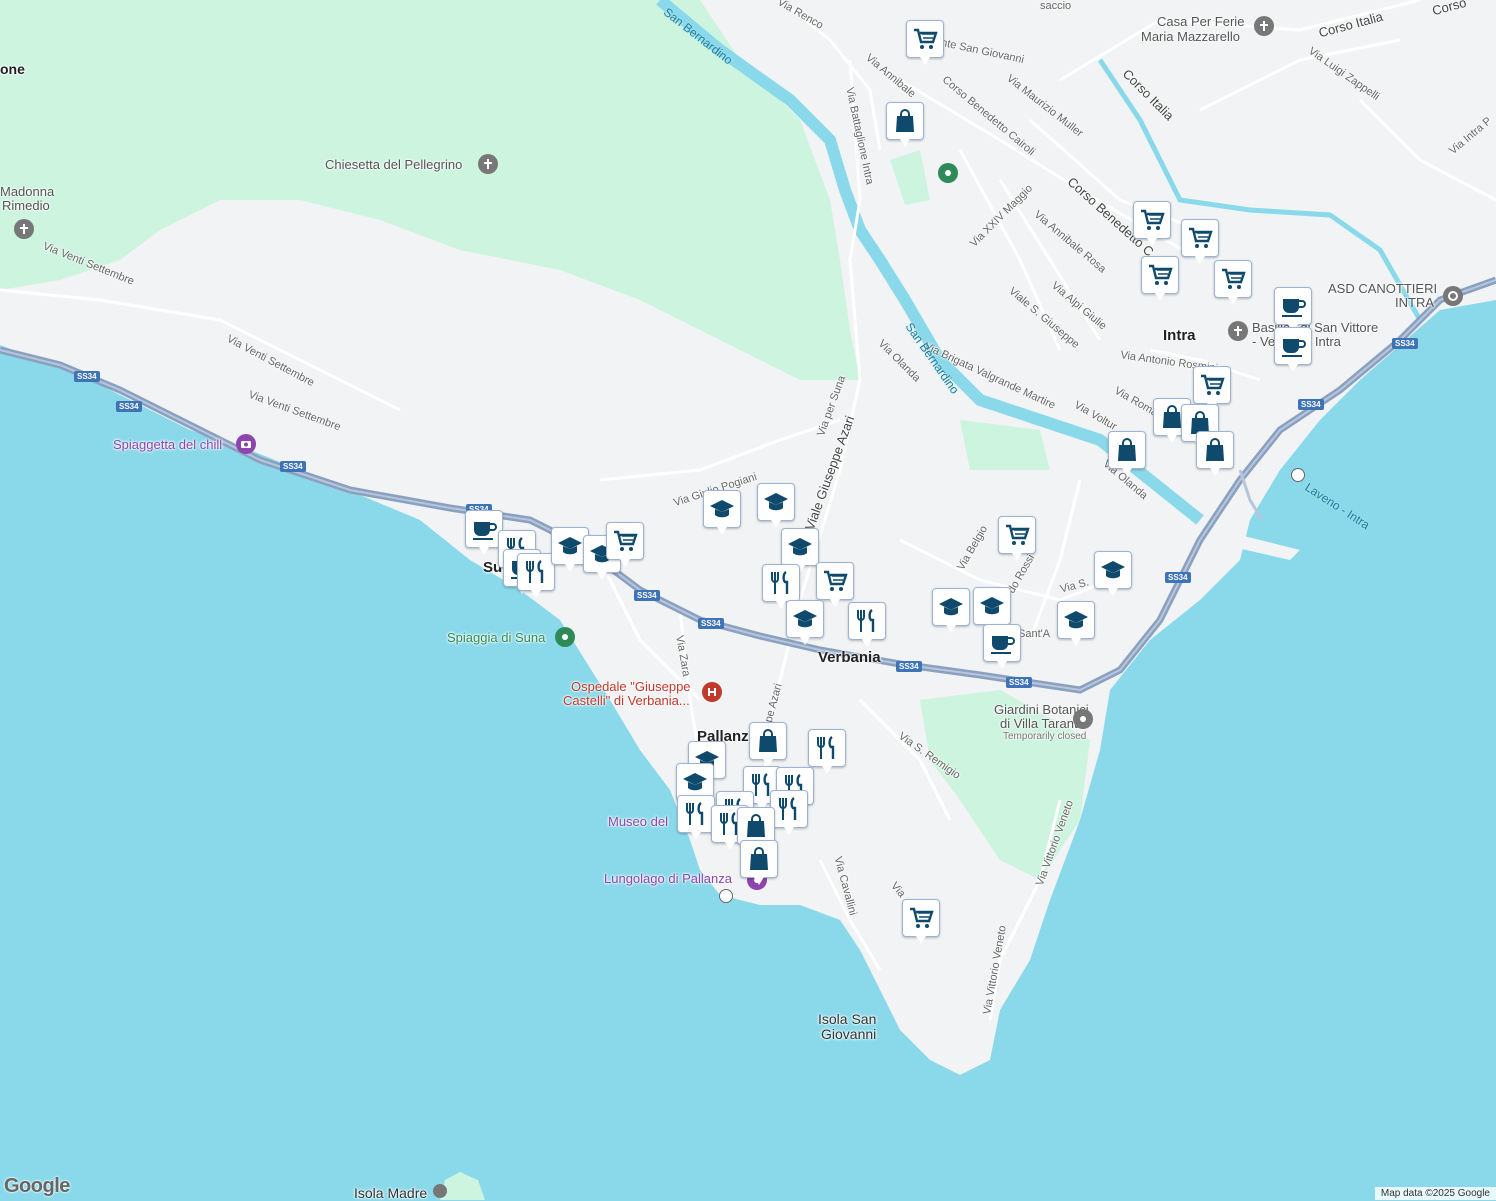 This screenshot has width=1496, height=1201. I want to click on landmark-icon, so click(440, 1191).